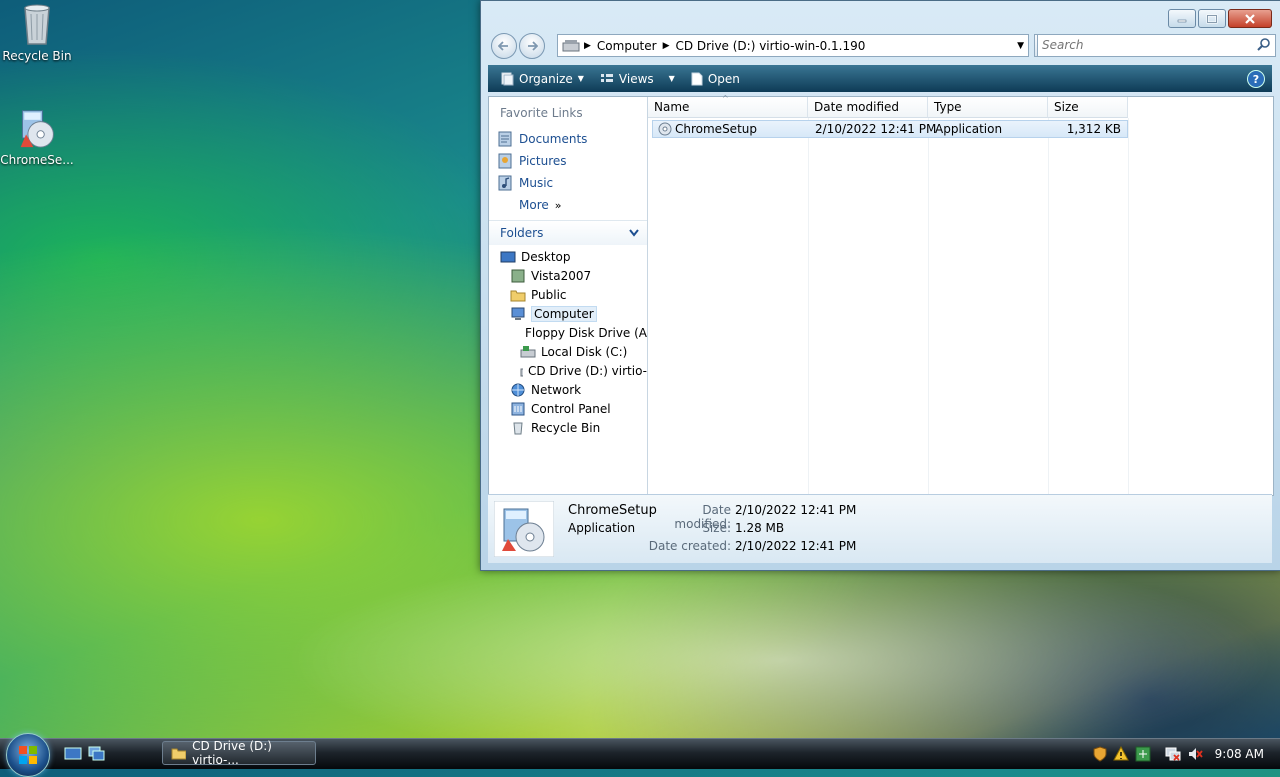 This screenshot has width=1280, height=777. Describe the element at coordinates (568, 313) in the screenshot. I see `tree-item-computer: Computer` at that location.